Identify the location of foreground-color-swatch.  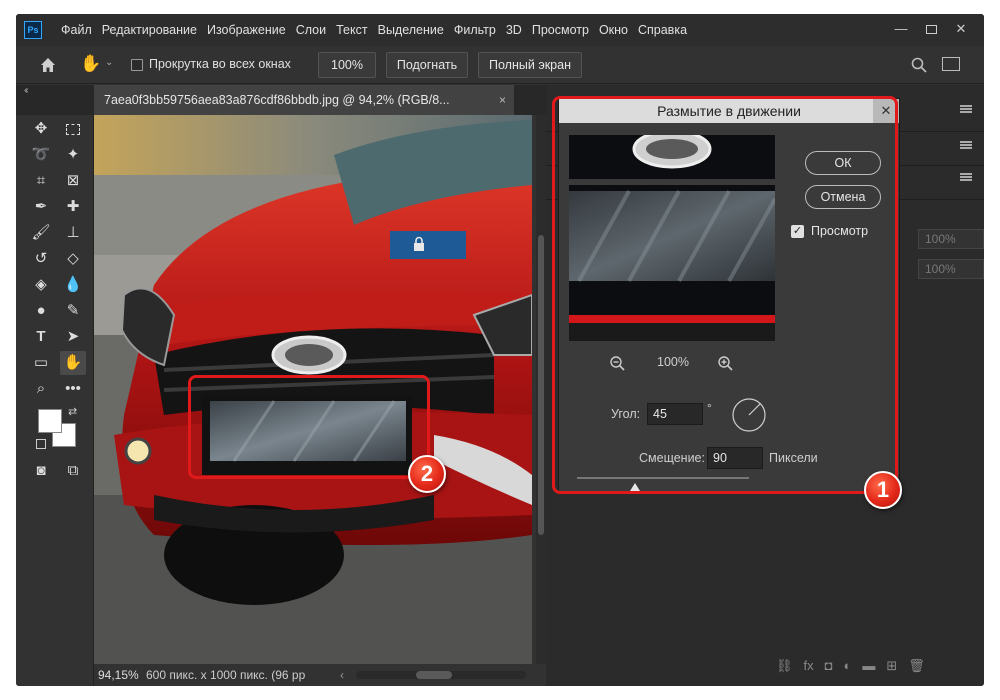
(50, 421).